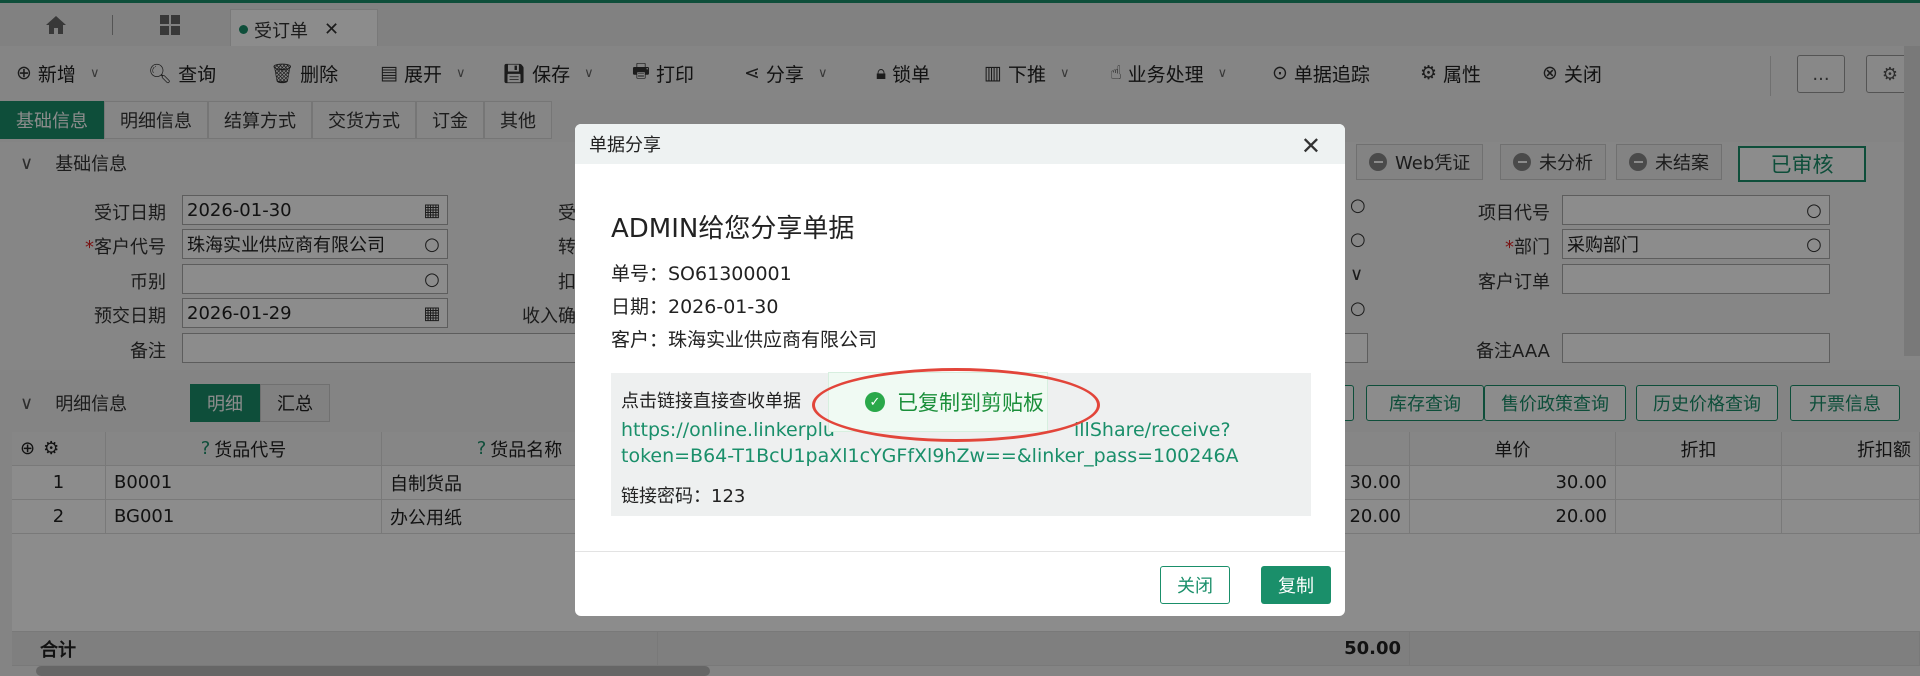  I want to click on close-icon: ✕, so click(1311, 146).